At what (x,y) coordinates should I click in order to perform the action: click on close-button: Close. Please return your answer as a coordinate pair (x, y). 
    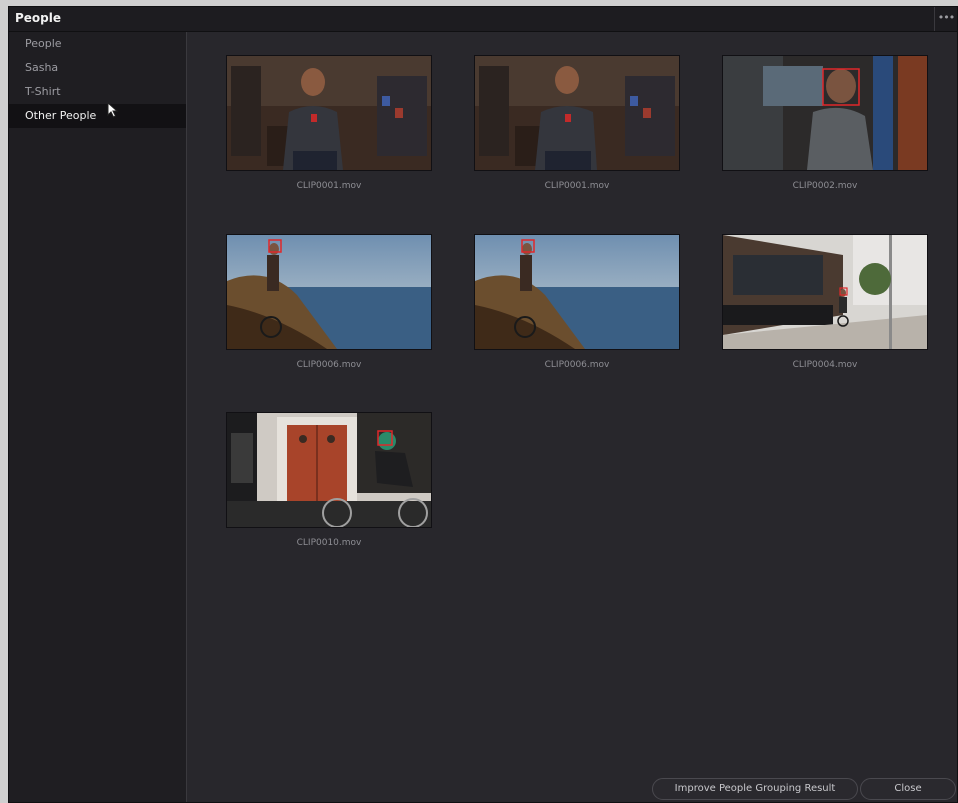
    Looking at the image, I should click on (908, 789).